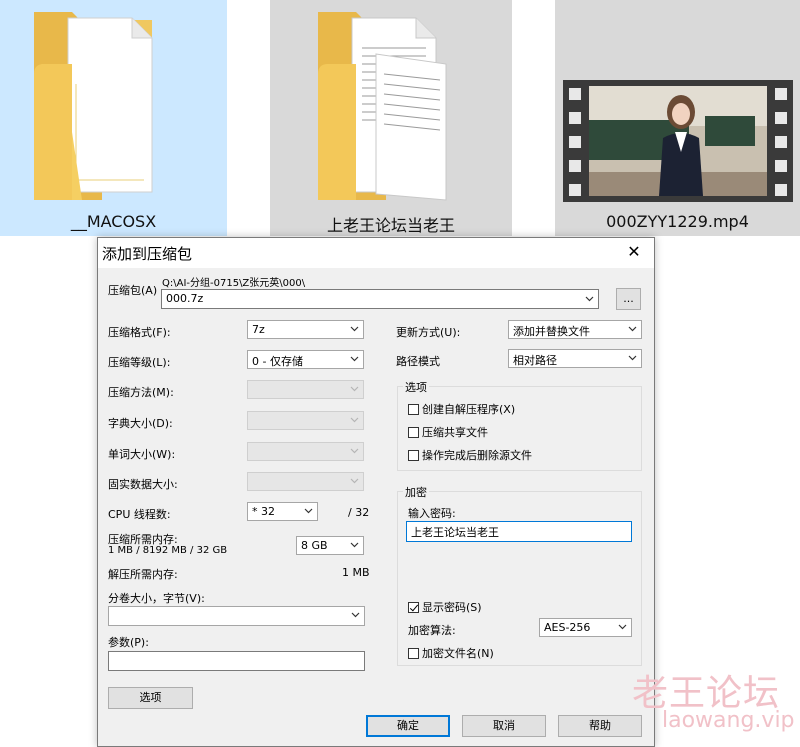 This screenshot has height=747, width=800. I want to click on path-mode-select: 相对路径, so click(575, 358).